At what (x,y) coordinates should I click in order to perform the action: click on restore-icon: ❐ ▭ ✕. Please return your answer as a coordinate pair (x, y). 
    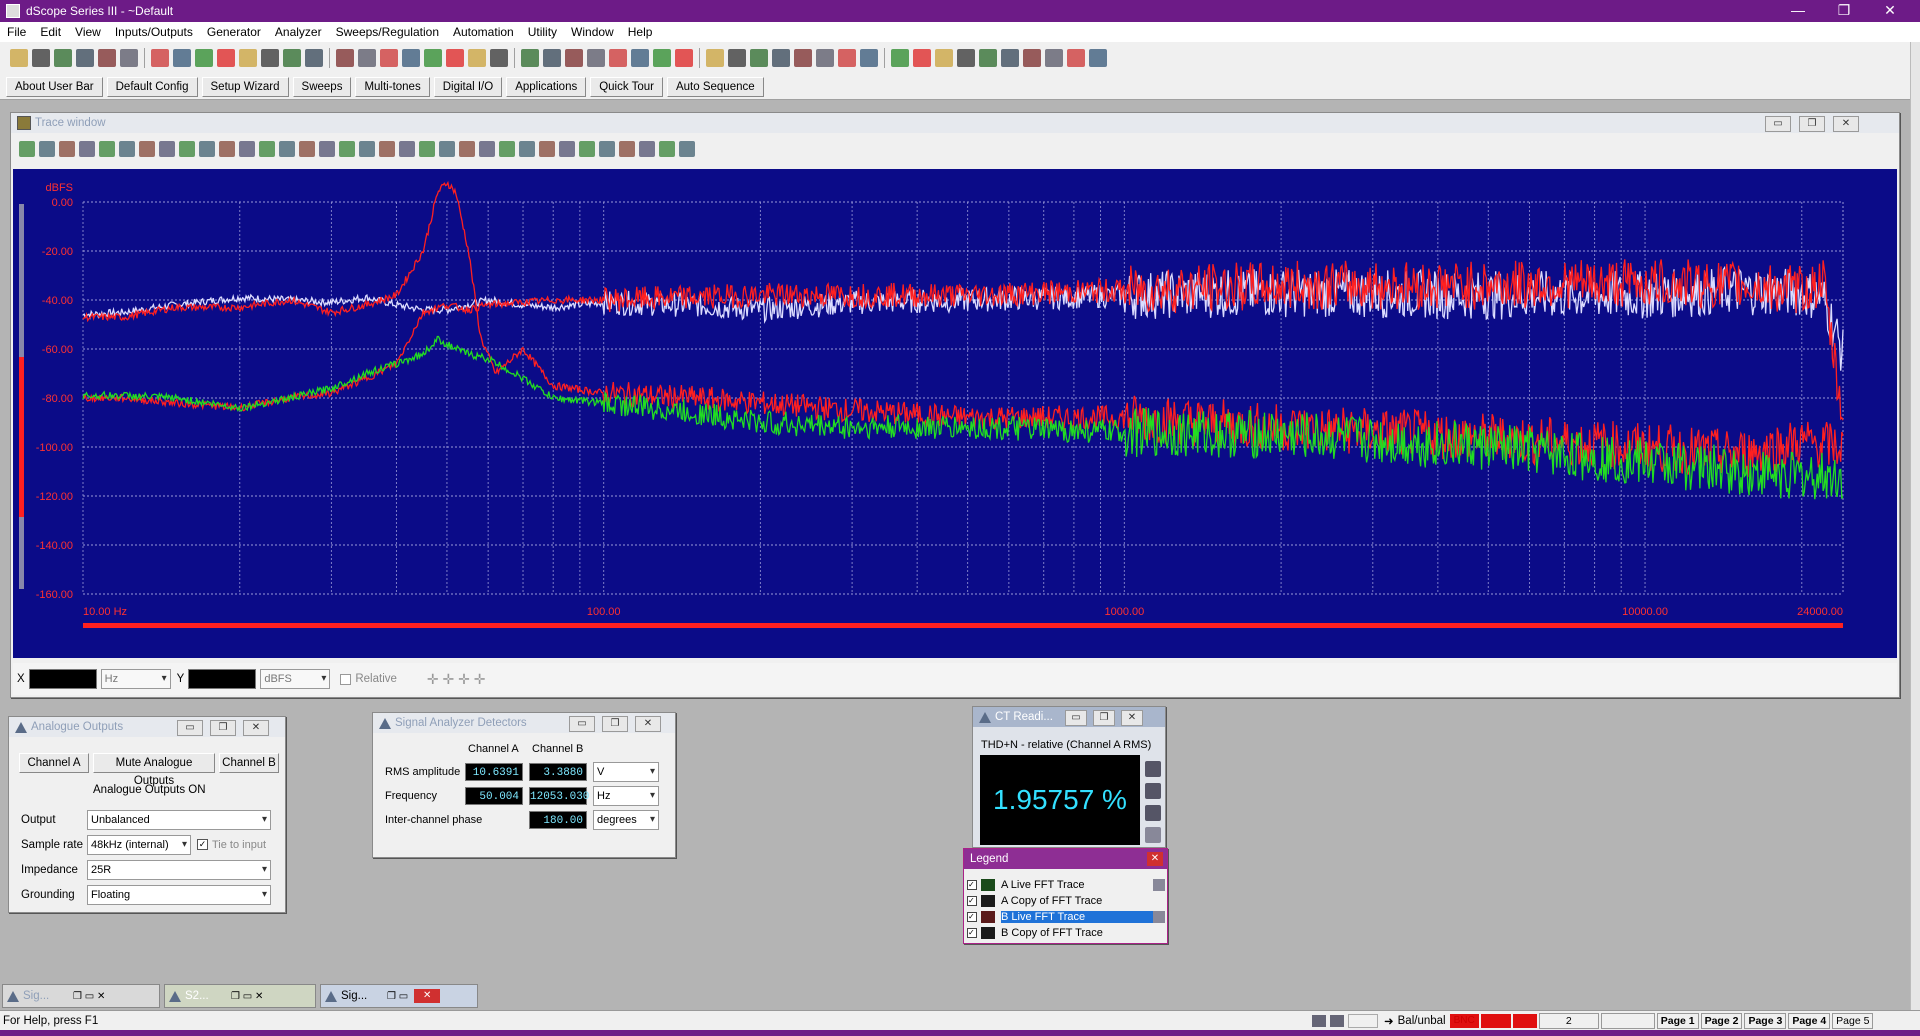
    Looking at the image, I should click on (247, 996).